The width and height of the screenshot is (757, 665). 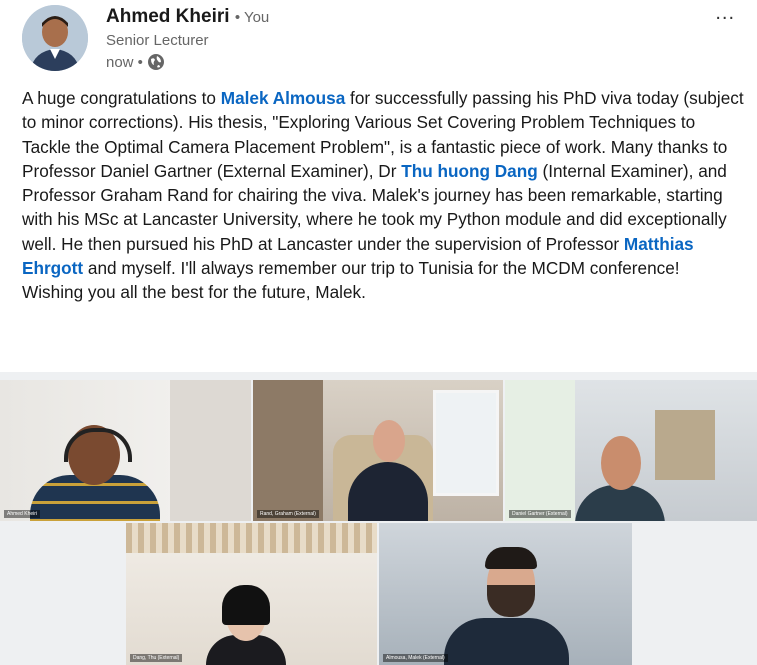 What do you see at coordinates (168, 16) in the screenshot?
I see `author-name: Ahmed Kheiri` at bounding box center [168, 16].